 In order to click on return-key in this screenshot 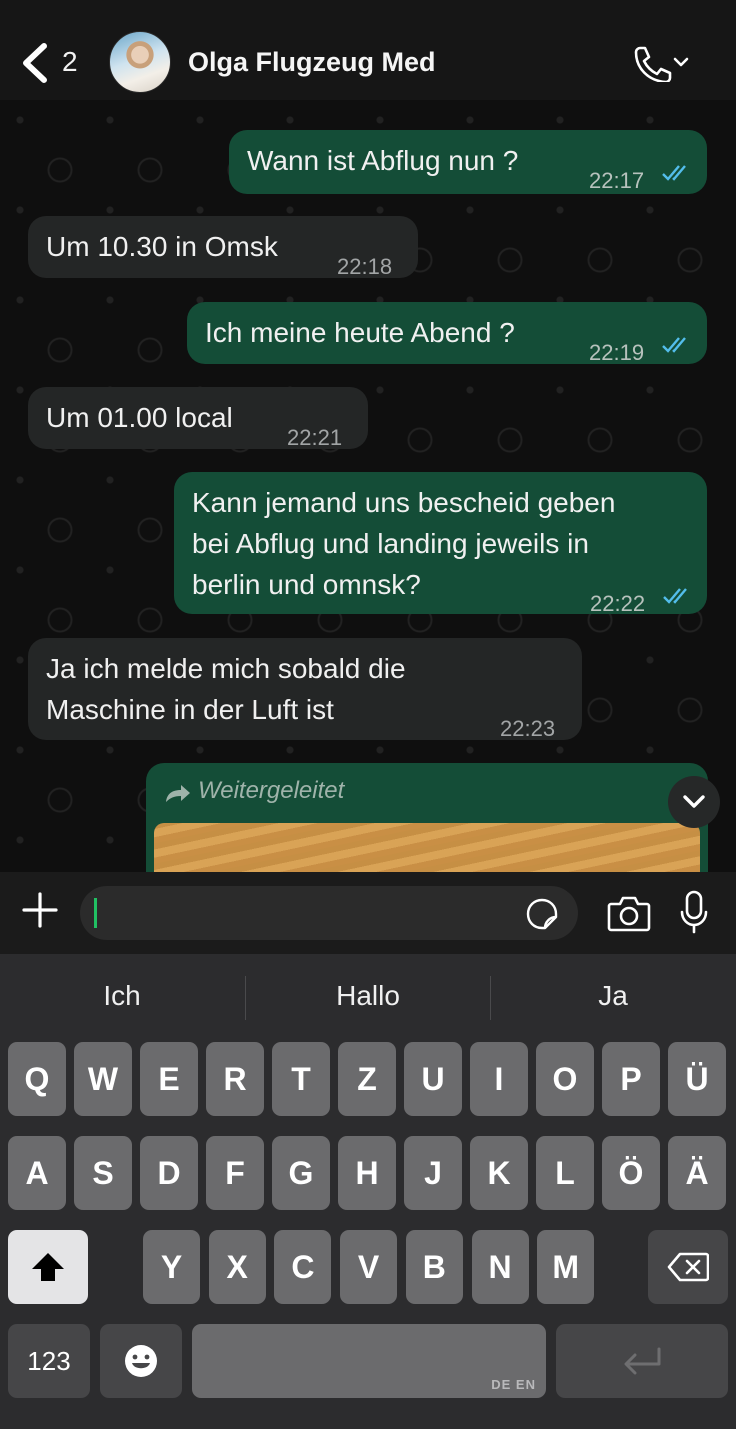, I will do `click(642, 1361)`.